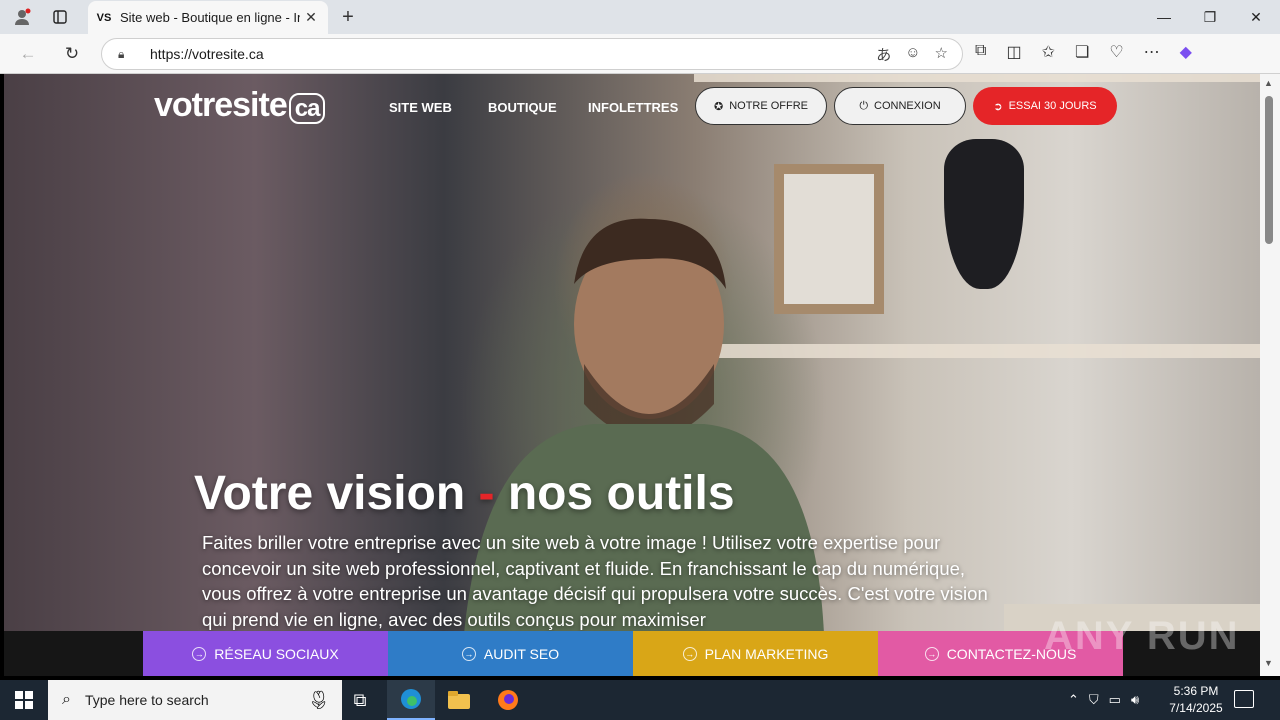  What do you see at coordinates (276, 653) in the screenshot?
I see `link-label: RÉSEAU SOCIAUX` at bounding box center [276, 653].